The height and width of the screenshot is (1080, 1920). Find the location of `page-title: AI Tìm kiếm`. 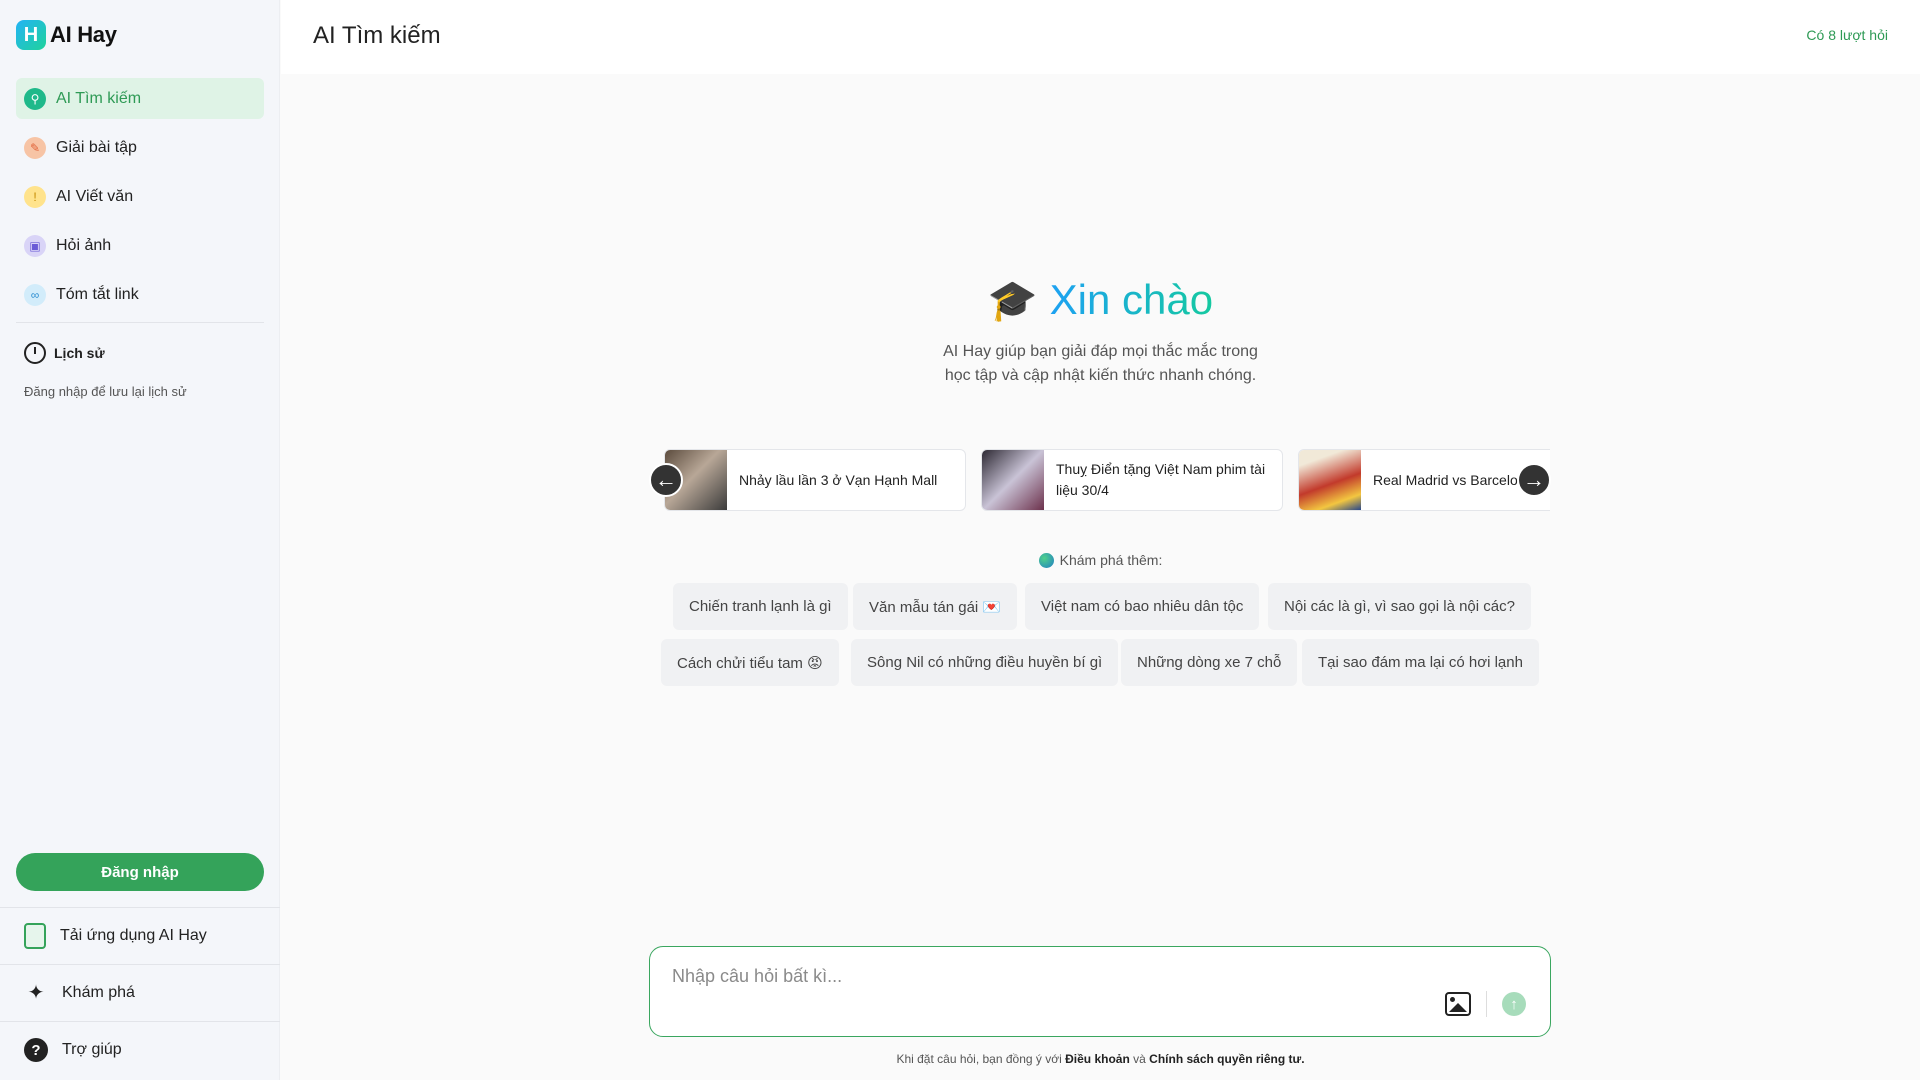

page-title: AI Tìm kiếm is located at coordinates (377, 35).